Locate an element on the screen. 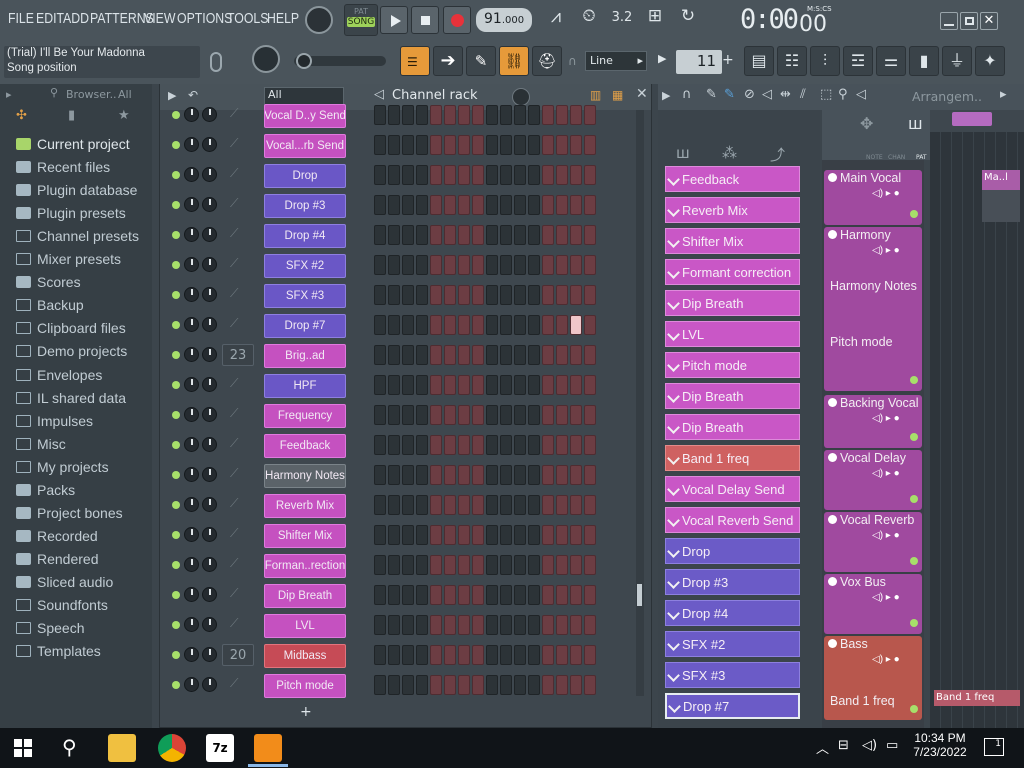 The width and height of the screenshot is (1024, 768). browser-item-plugin-presets: Plugin presets is located at coordinates (71, 213).